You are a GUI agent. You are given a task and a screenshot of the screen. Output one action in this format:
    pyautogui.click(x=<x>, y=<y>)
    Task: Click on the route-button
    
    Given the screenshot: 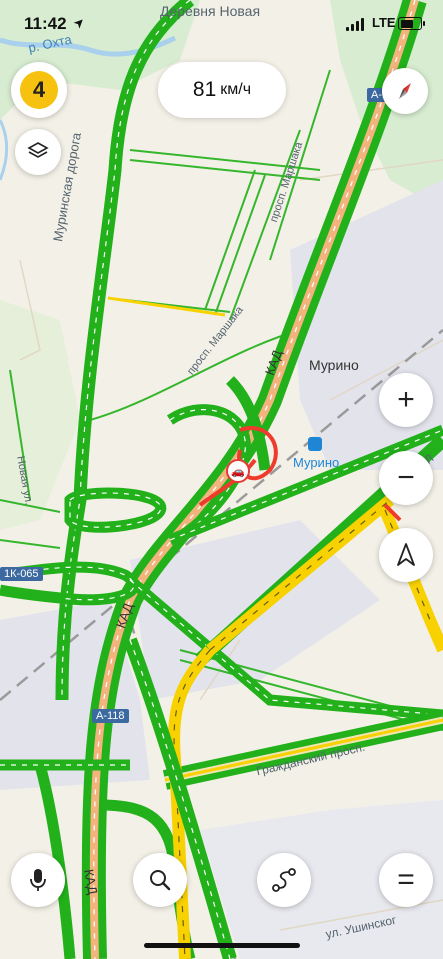 What is the action you would take?
    pyautogui.click(x=284, y=880)
    